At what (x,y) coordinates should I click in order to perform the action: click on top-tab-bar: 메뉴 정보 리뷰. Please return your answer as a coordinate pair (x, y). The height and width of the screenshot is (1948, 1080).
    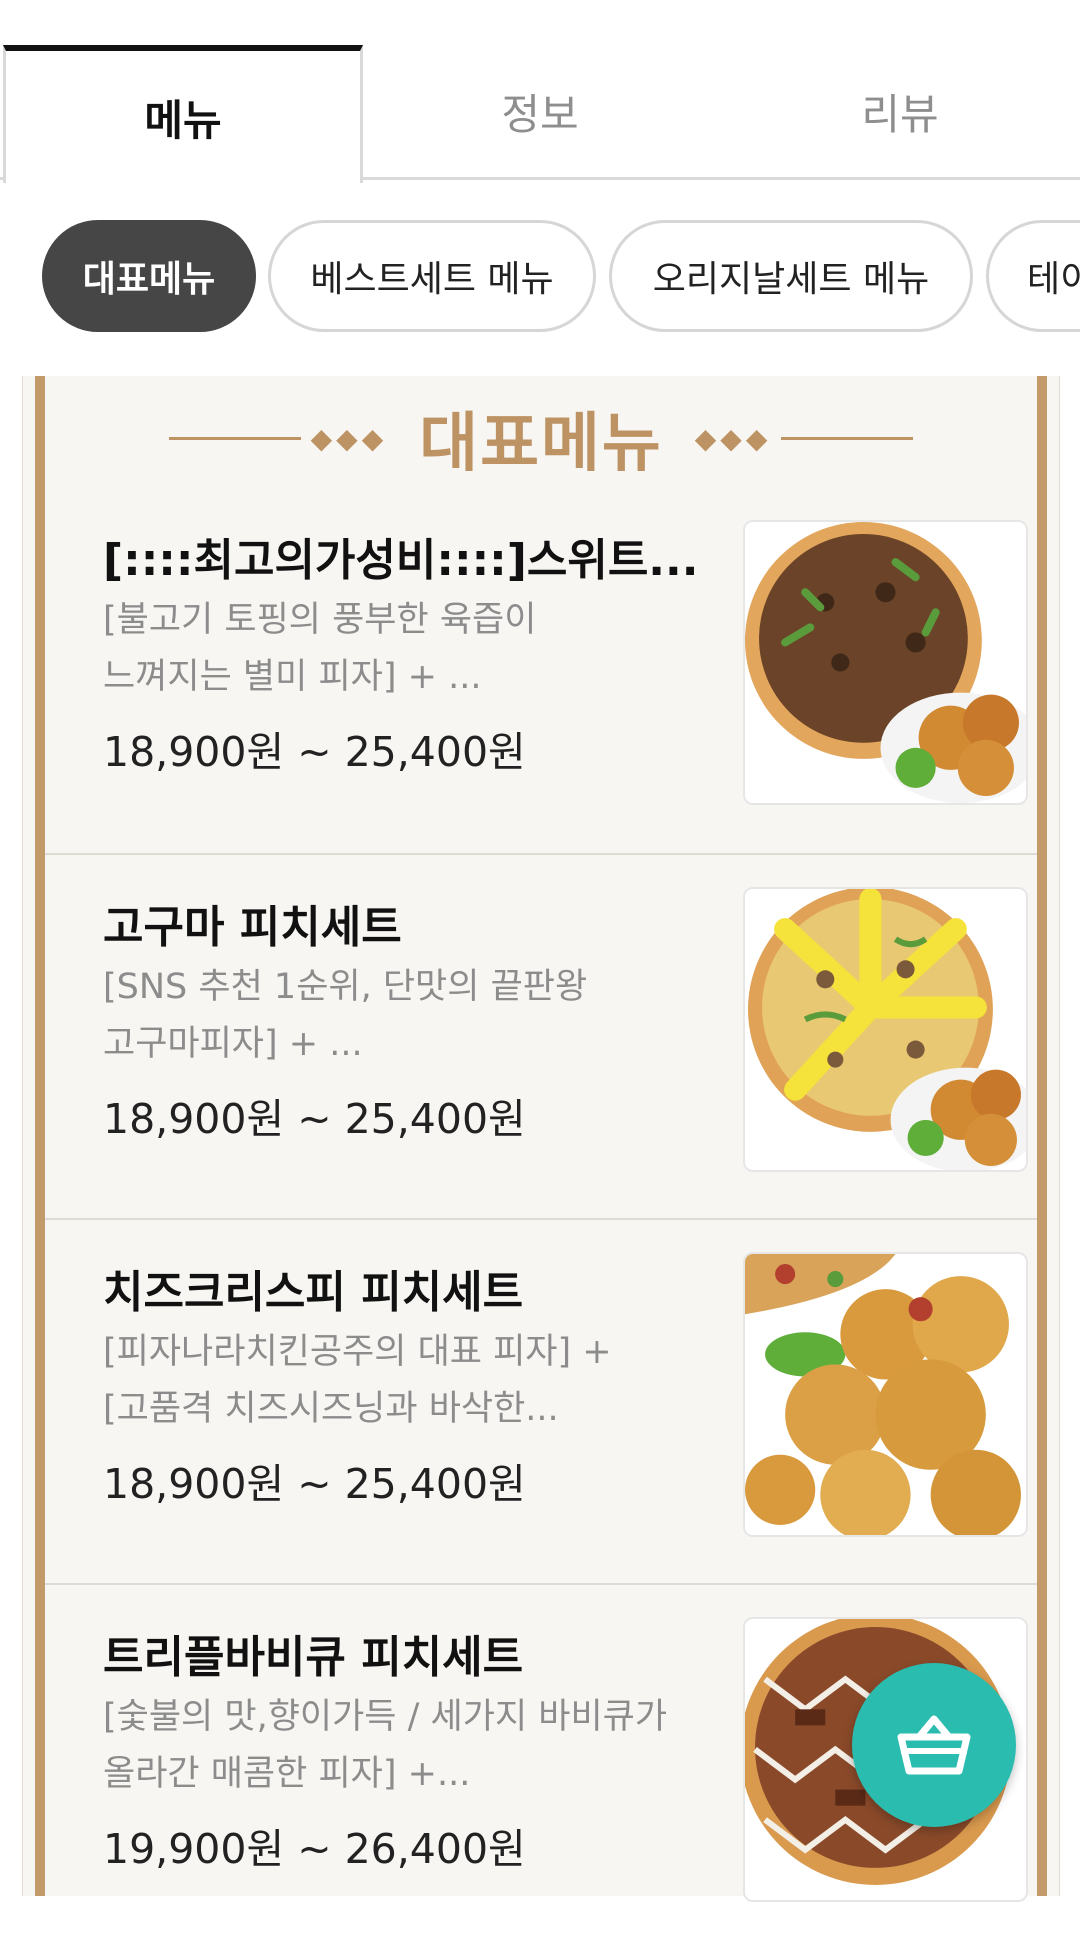
    Looking at the image, I should click on (540, 91).